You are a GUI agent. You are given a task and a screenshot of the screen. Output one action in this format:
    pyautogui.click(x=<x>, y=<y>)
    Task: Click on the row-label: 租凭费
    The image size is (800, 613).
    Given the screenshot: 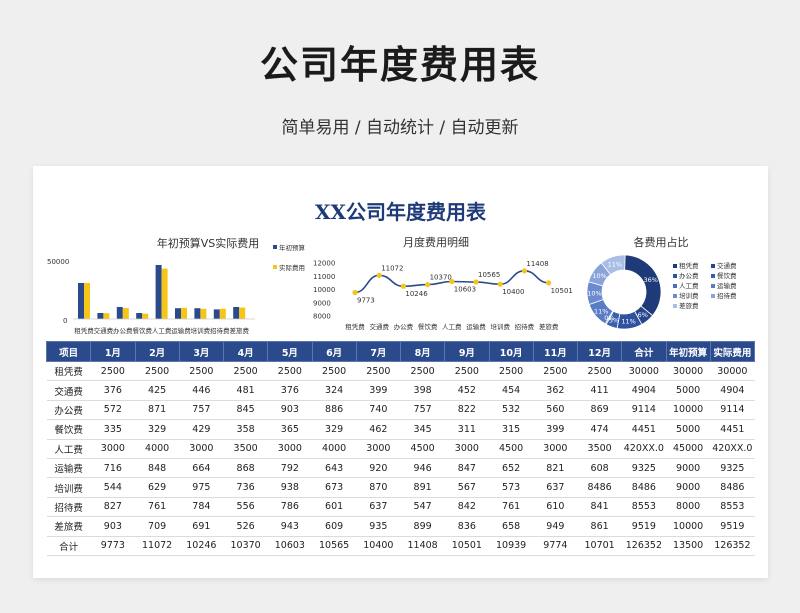 What is the action you would take?
    pyautogui.click(x=68, y=371)
    